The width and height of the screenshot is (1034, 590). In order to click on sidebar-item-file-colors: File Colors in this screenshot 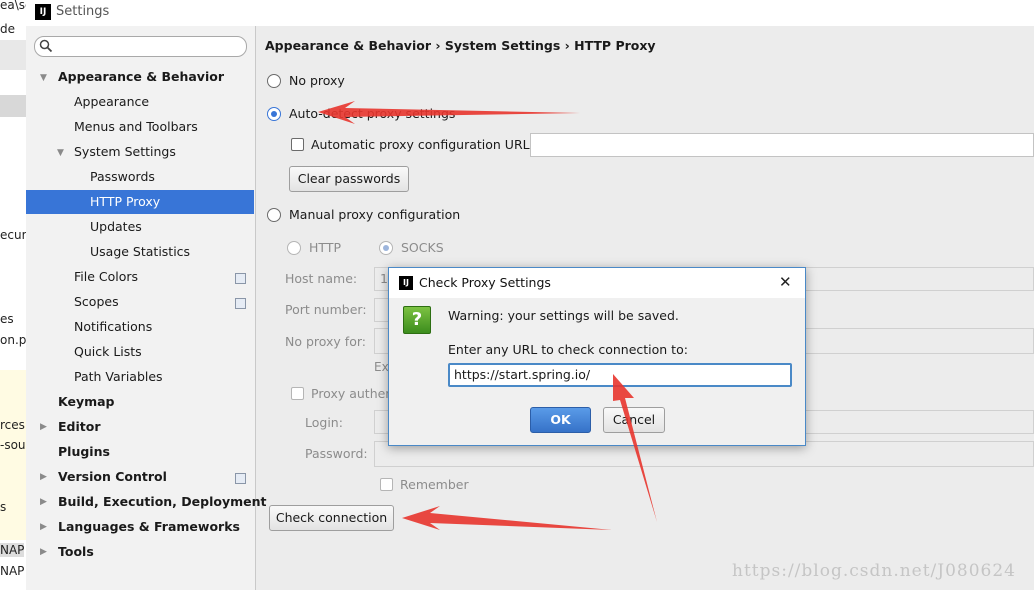, I will do `click(106, 277)`.